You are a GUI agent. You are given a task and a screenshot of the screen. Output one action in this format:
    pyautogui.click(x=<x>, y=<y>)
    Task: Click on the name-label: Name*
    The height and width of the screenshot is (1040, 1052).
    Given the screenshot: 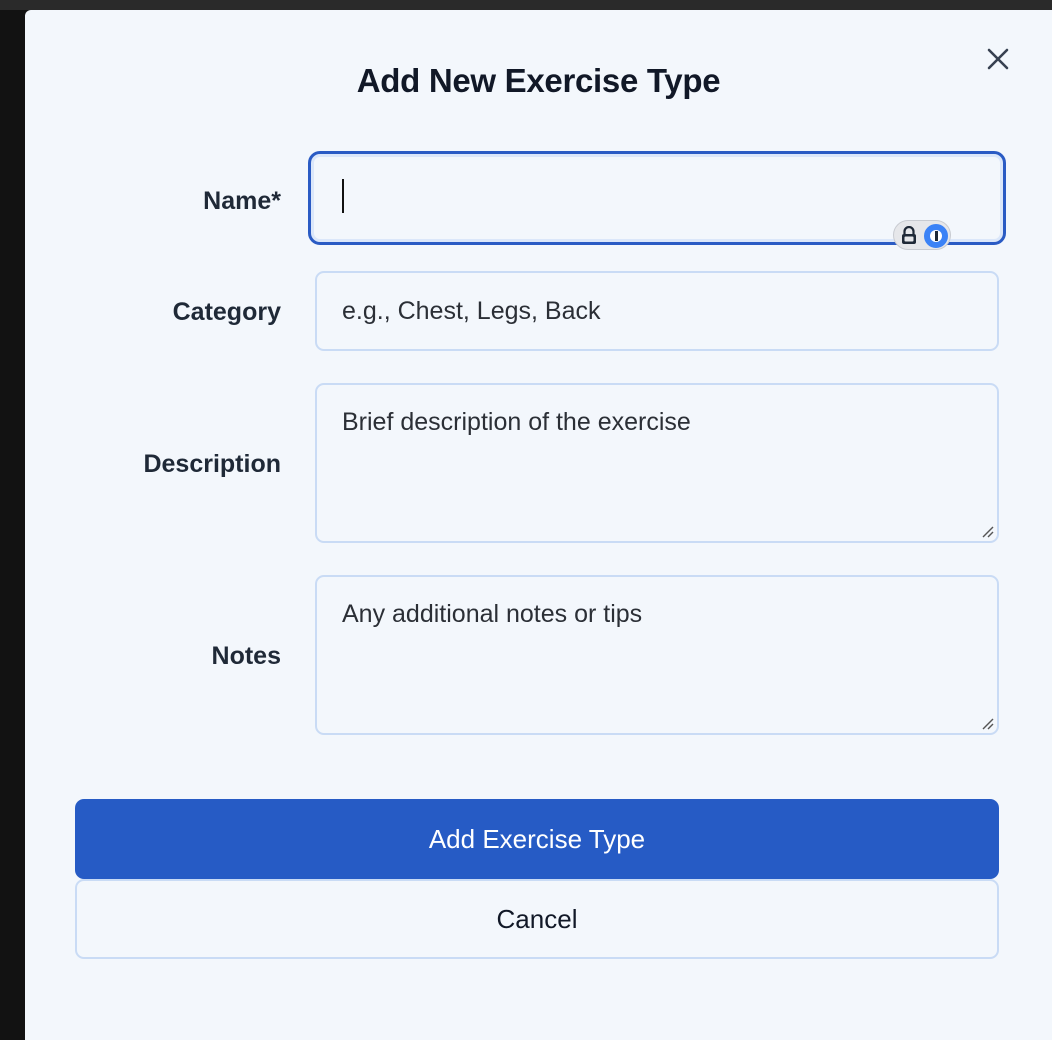 What is the action you would take?
    pyautogui.click(x=242, y=201)
    